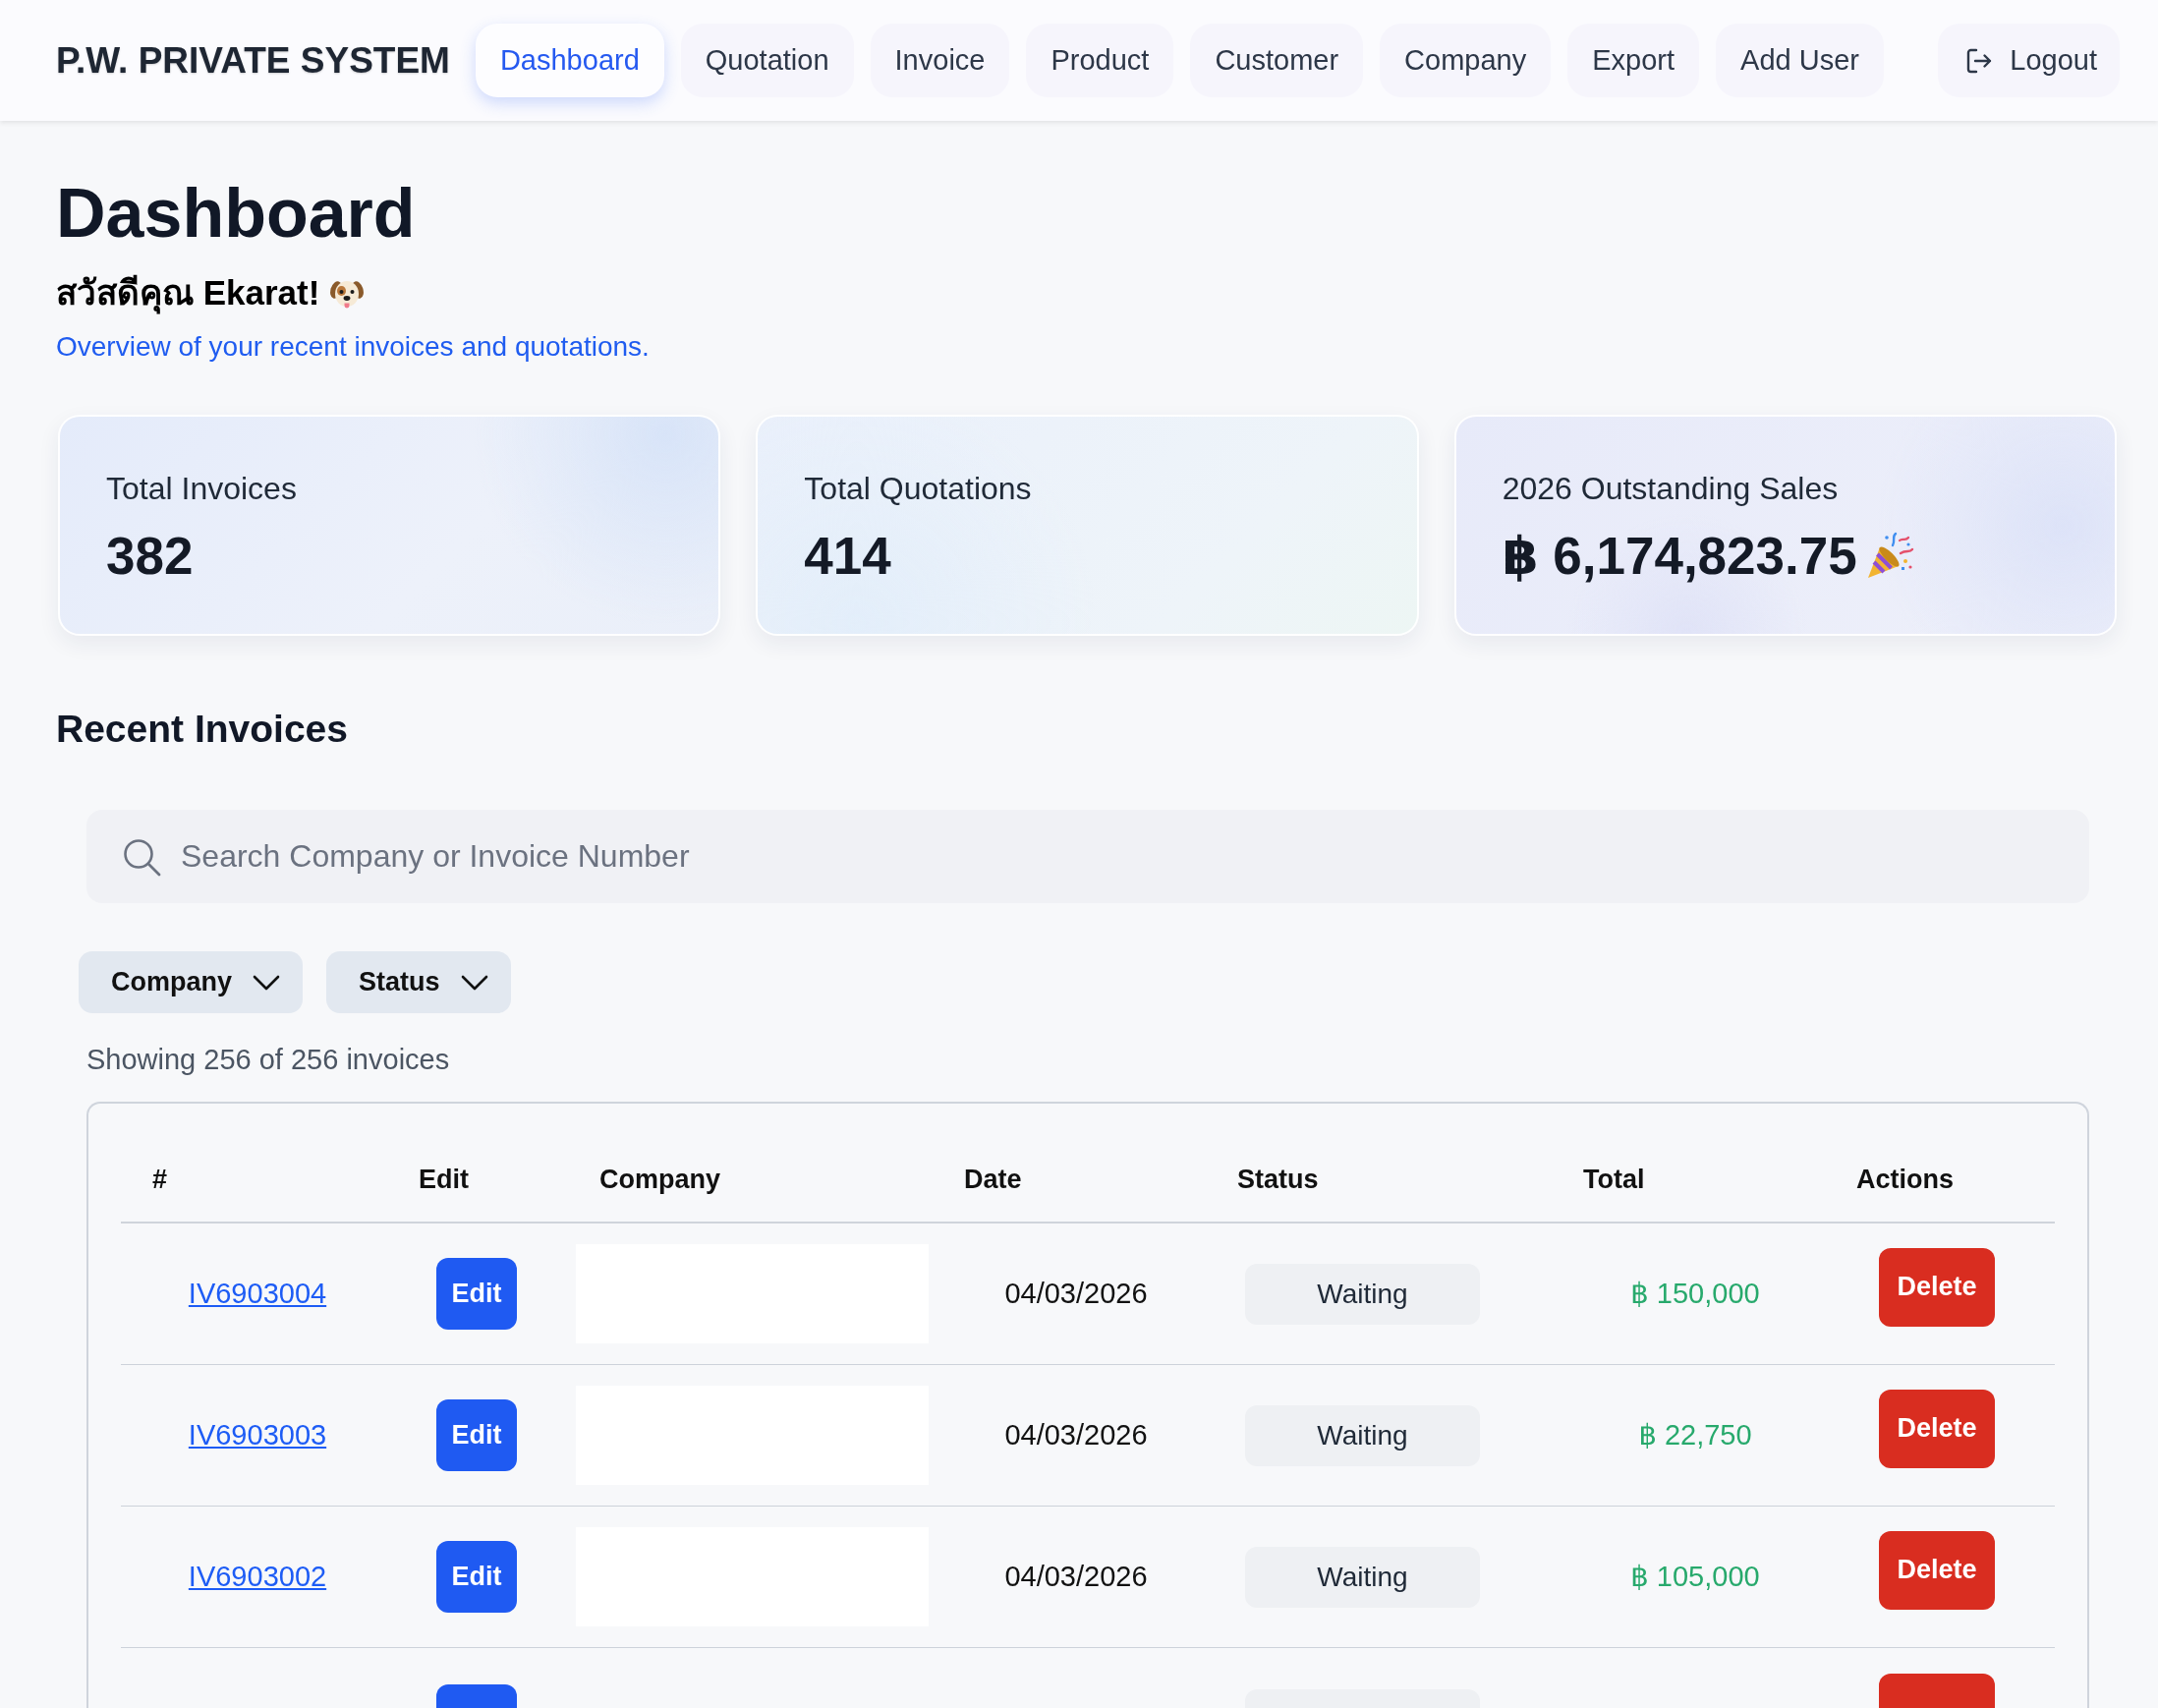 The height and width of the screenshot is (1708, 2158). I want to click on filter-dropdown: Status, so click(418, 982).